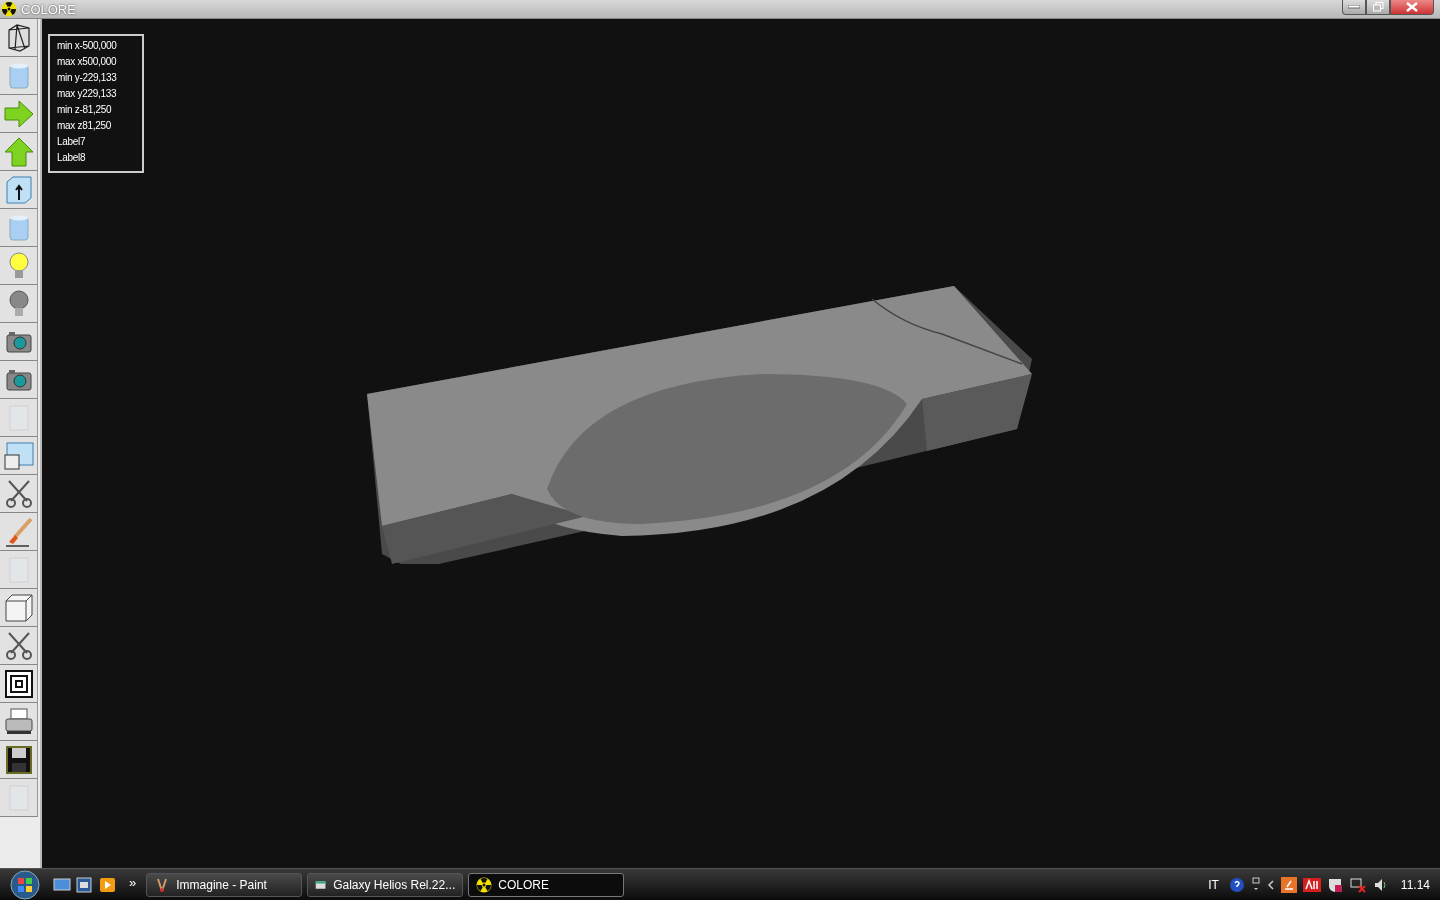 The width and height of the screenshot is (1440, 900). What do you see at coordinates (87, 78) in the screenshot?
I see `info-line: min y-229,133` at bounding box center [87, 78].